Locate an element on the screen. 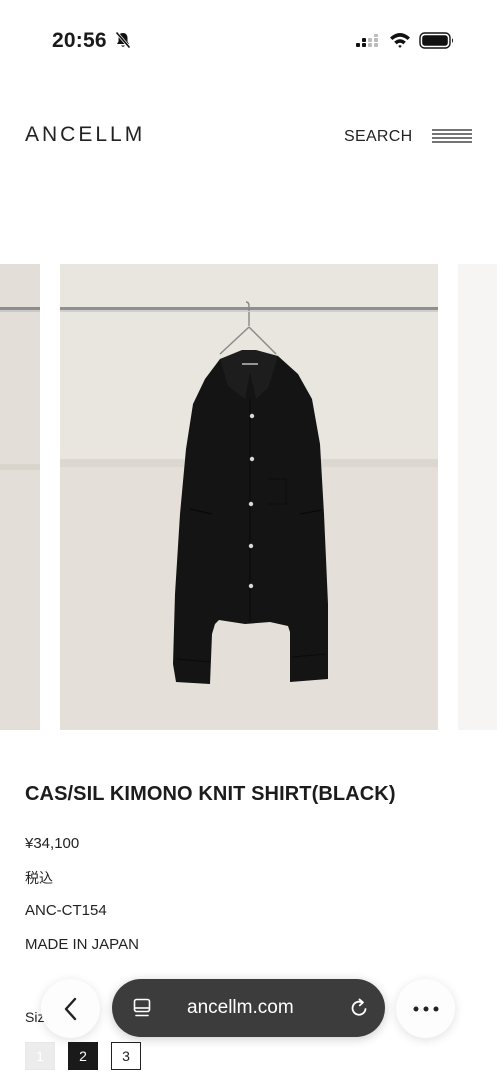 Image resolution: width=497 pixels, height=1080 pixels. next-slide-image is located at coordinates (477, 497).